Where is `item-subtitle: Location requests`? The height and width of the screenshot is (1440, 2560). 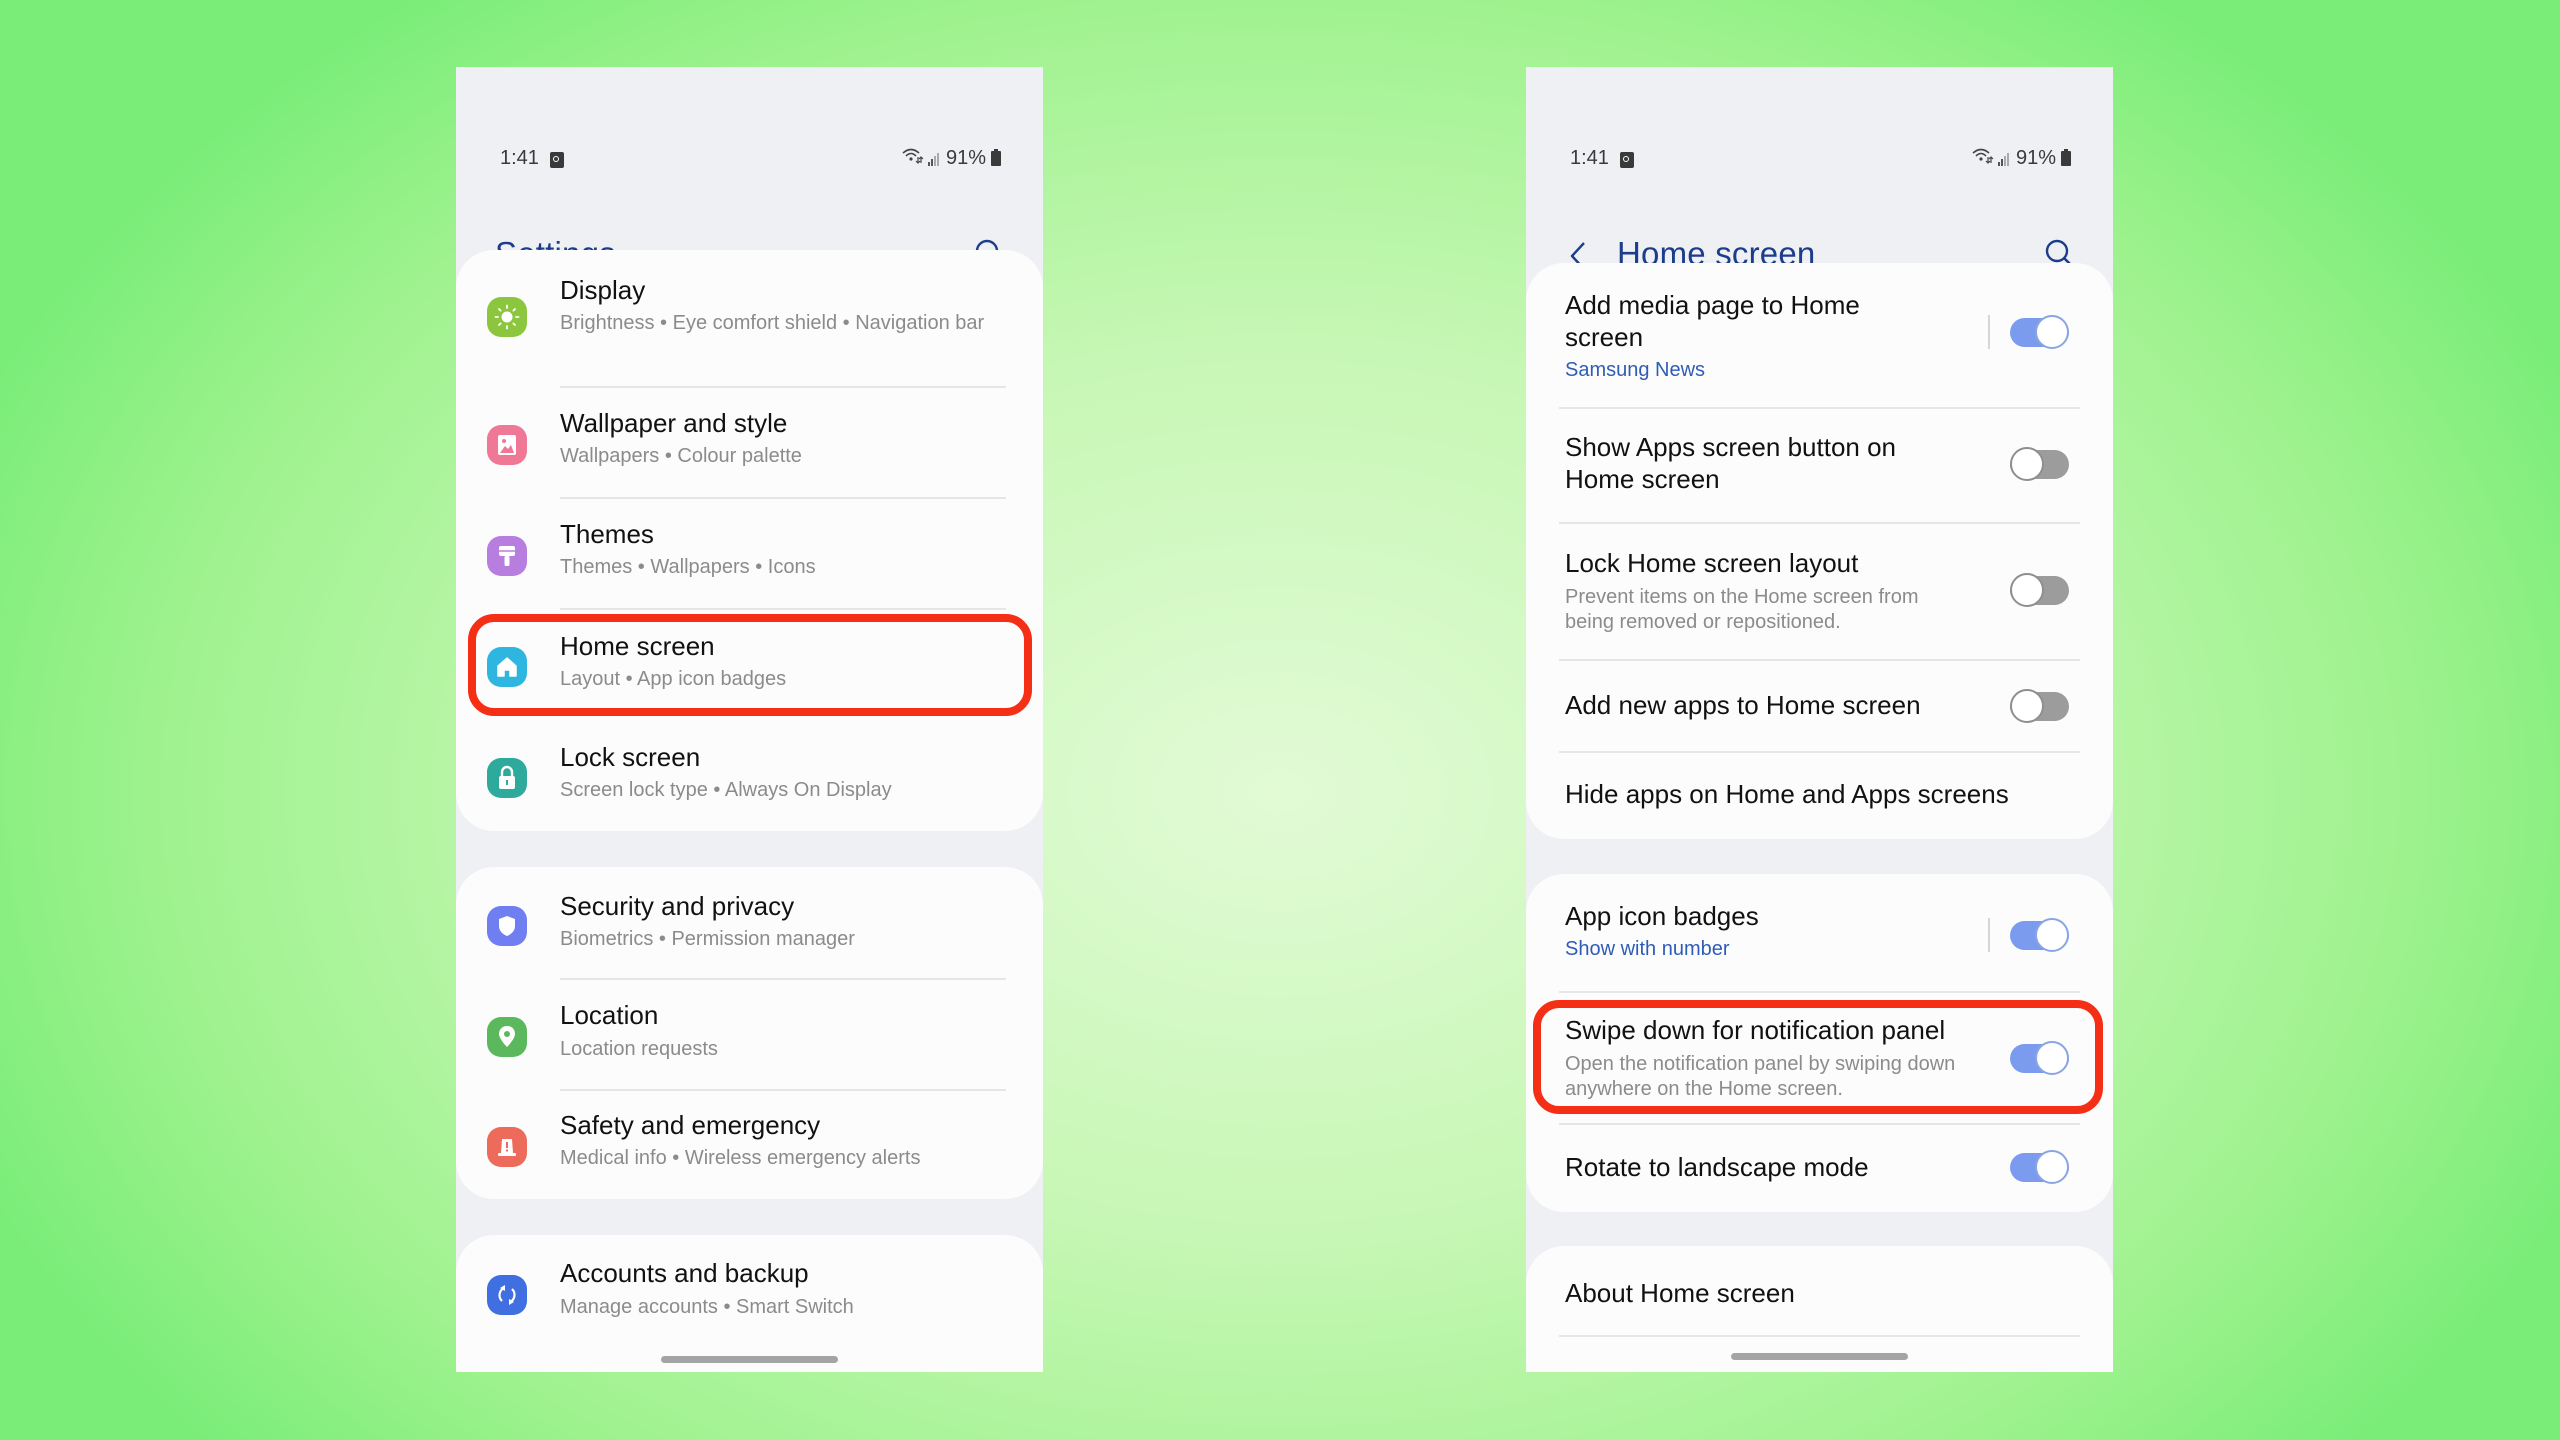 item-subtitle: Location requests is located at coordinates (639, 1049).